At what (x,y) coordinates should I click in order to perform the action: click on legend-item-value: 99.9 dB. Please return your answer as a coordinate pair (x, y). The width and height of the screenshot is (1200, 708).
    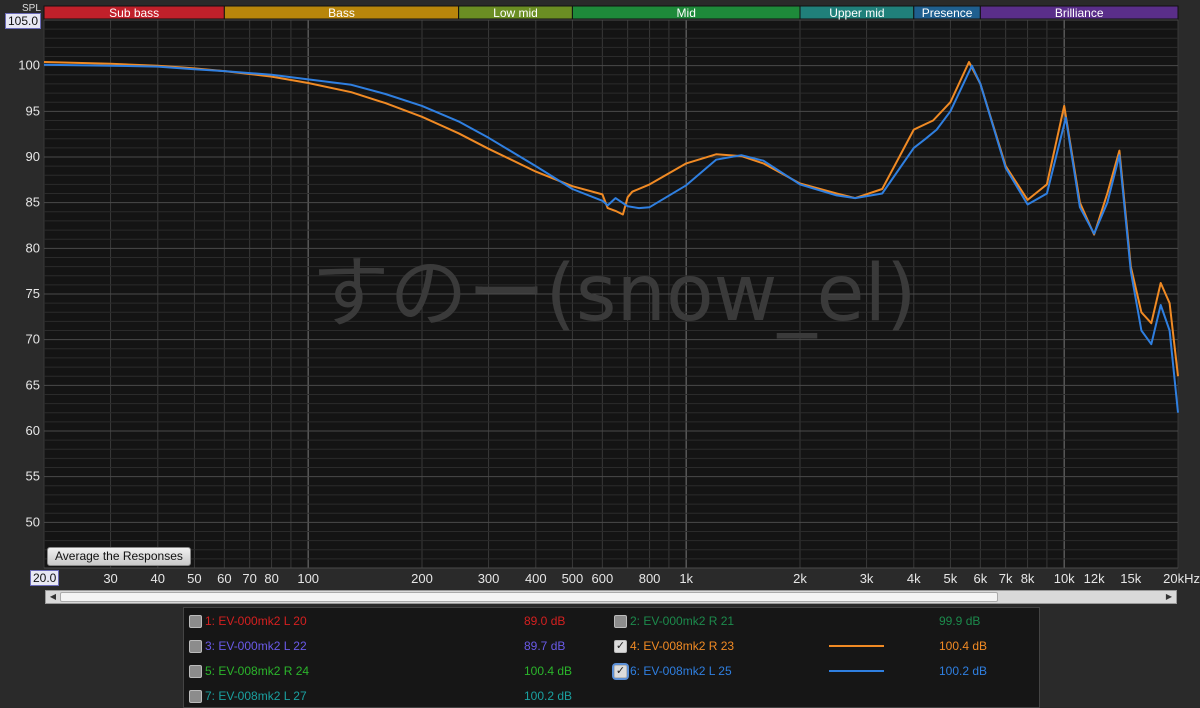
    Looking at the image, I should click on (960, 621).